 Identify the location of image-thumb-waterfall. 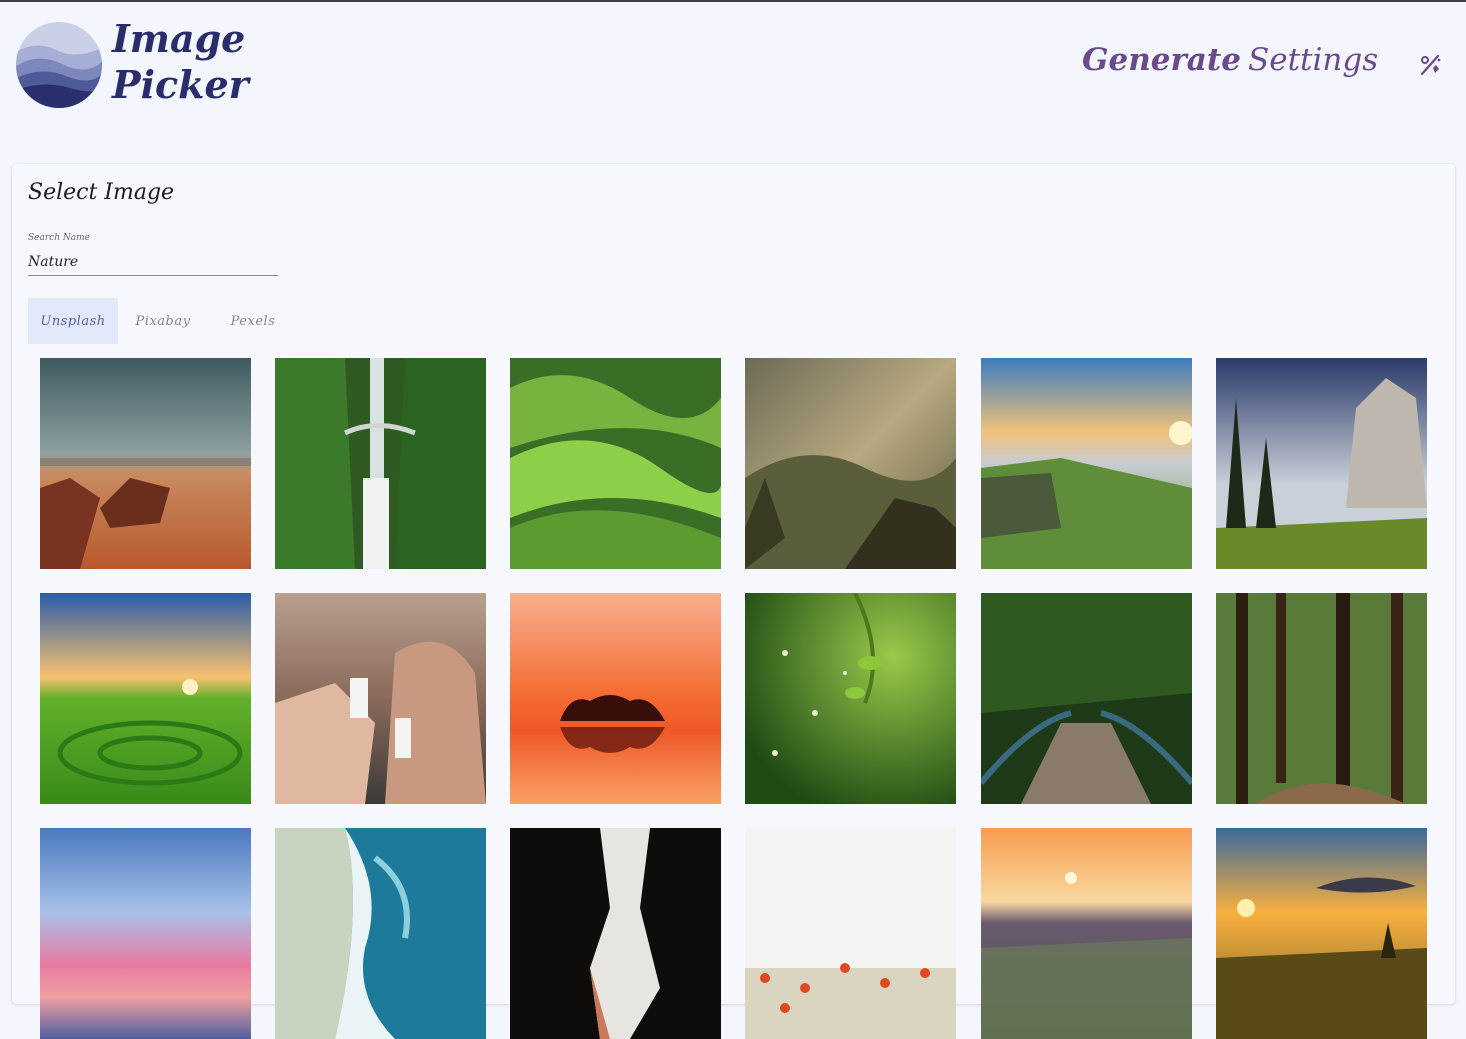
(380, 463).